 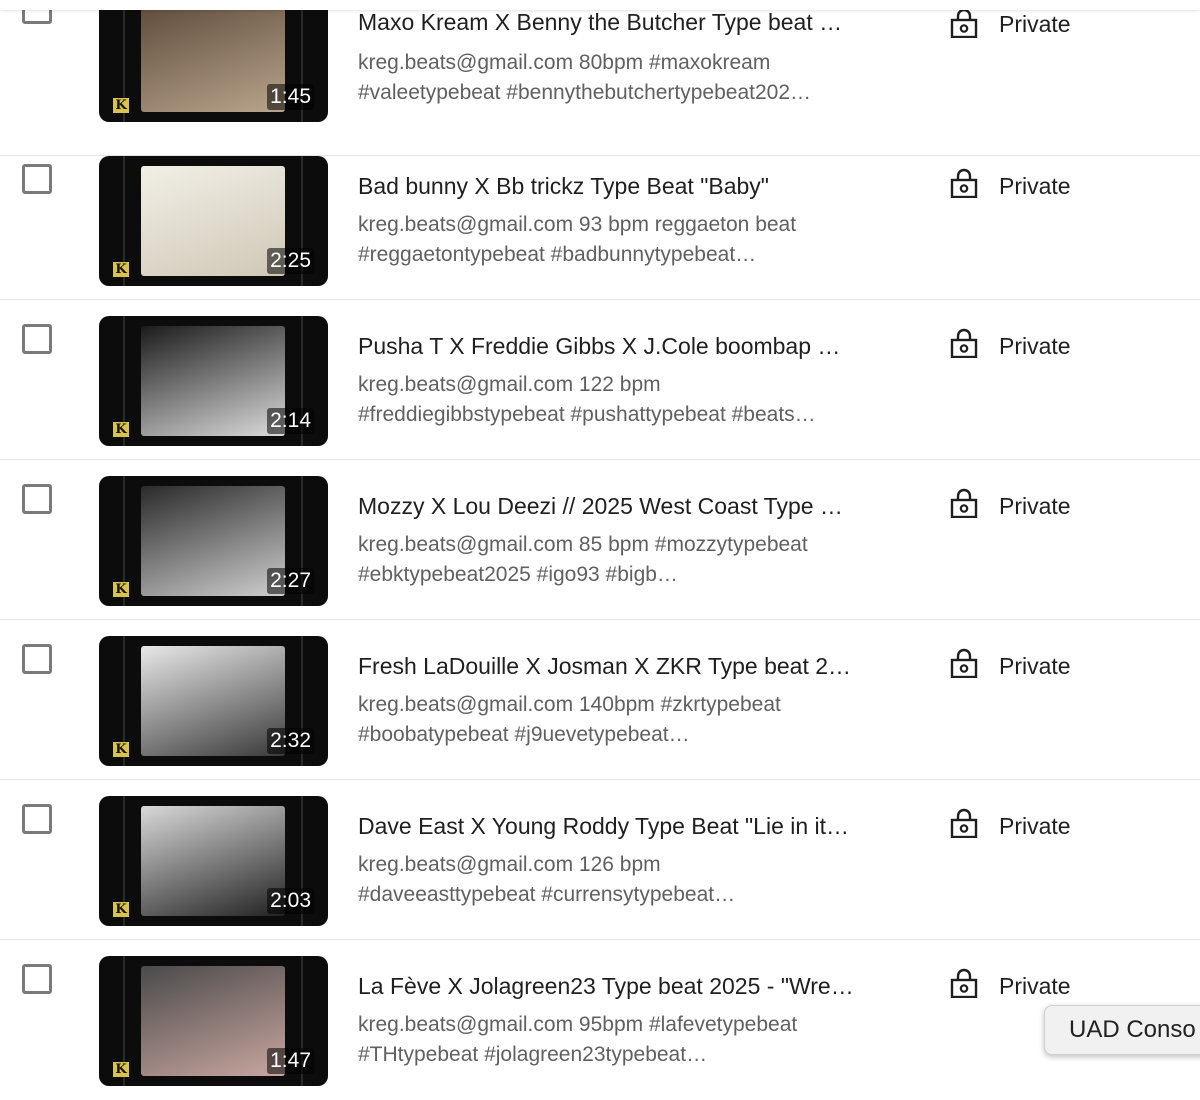 I want to click on top-bar, so click(x=600, y=5).